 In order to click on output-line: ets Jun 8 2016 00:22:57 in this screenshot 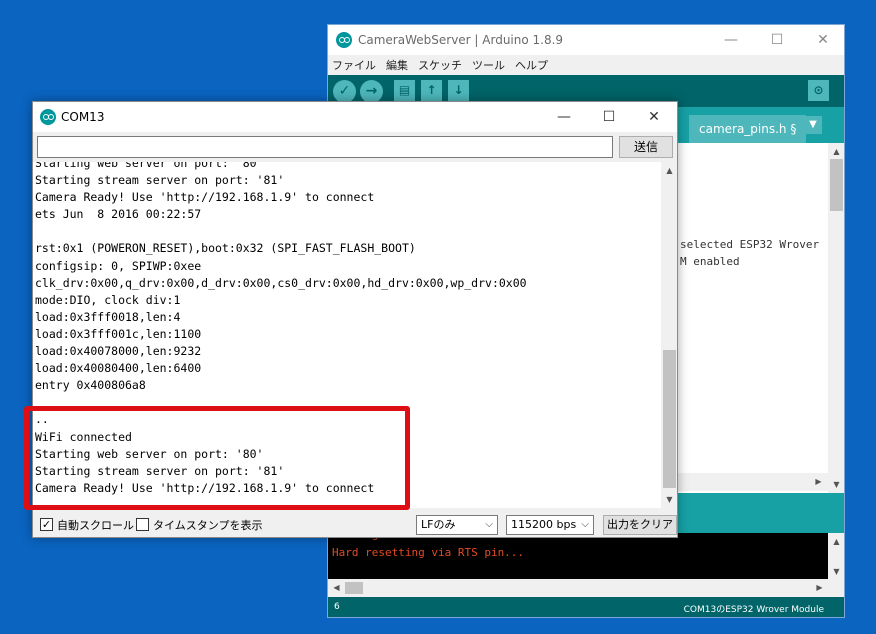, I will do `click(118, 214)`.